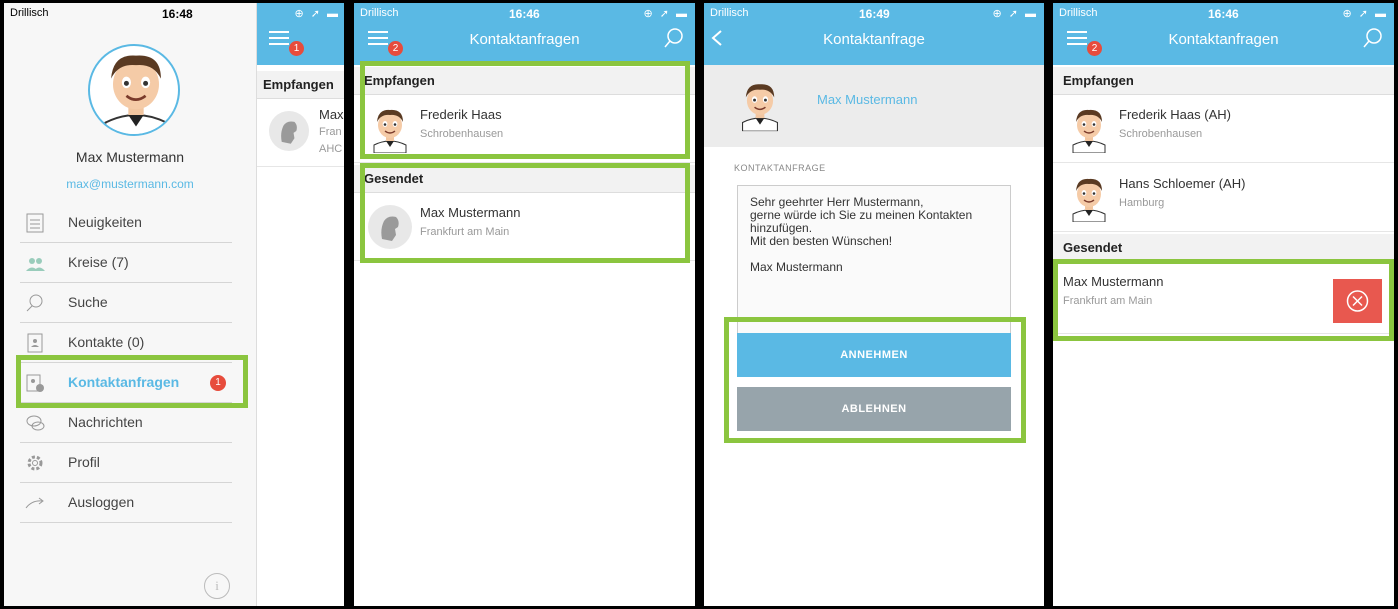 The image size is (1398, 609). What do you see at coordinates (1223, 248) in the screenshot?
I see `section-header-sent: Gesendet` at bounding box center [1223, 248].